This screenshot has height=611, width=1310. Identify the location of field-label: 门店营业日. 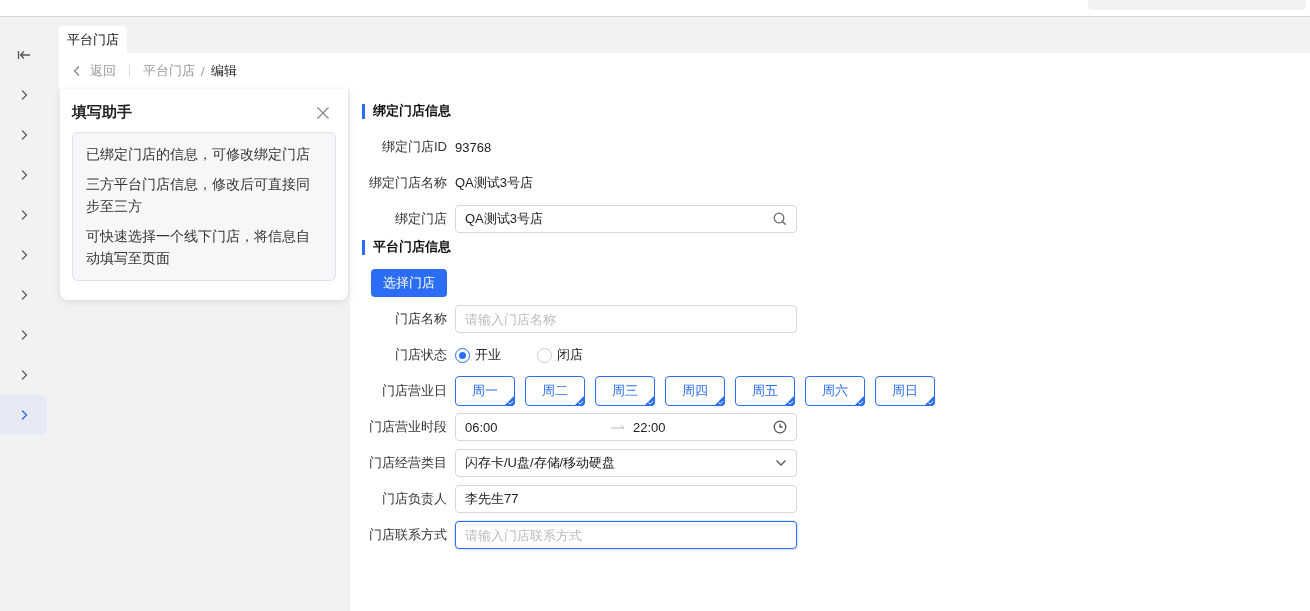
(414, 391).